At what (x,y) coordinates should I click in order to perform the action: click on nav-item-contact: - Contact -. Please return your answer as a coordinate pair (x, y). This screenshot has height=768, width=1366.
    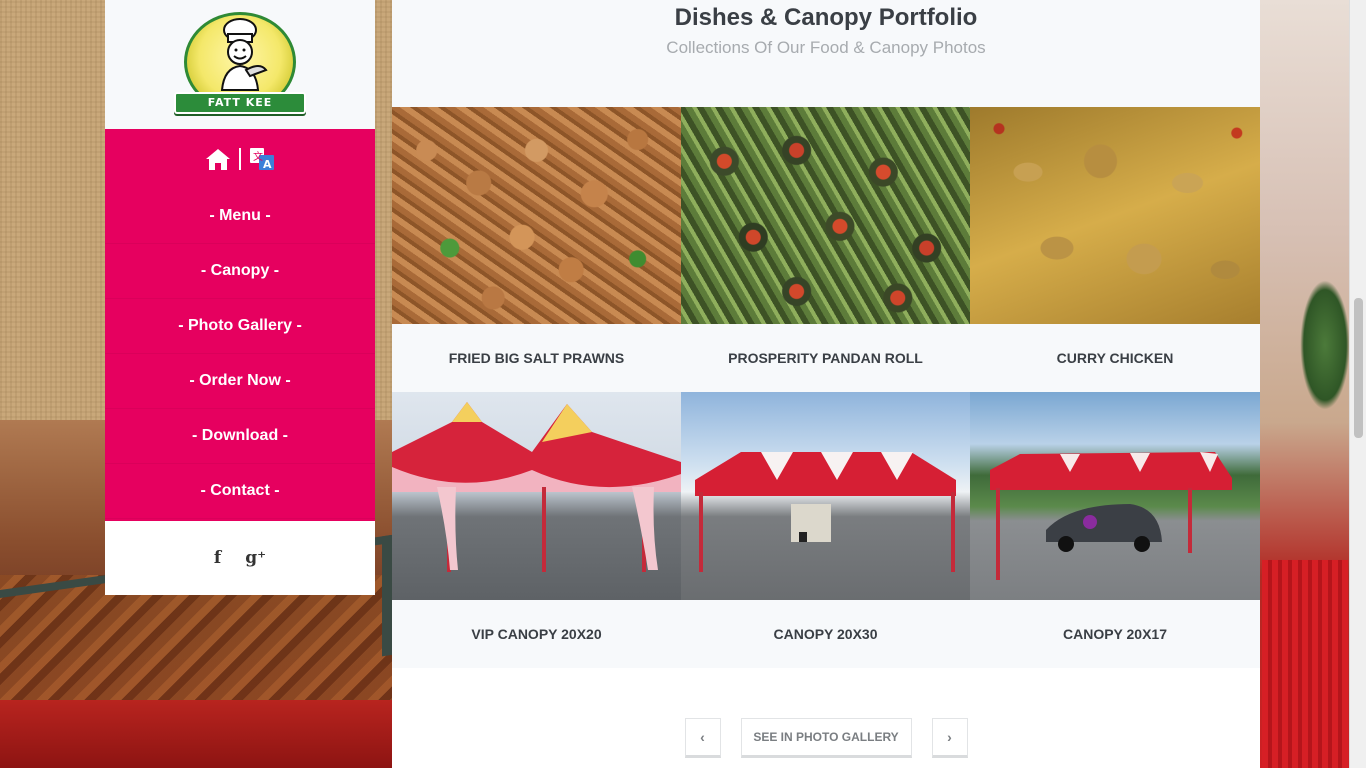
    Looking at the image, I should click on (240, 491).